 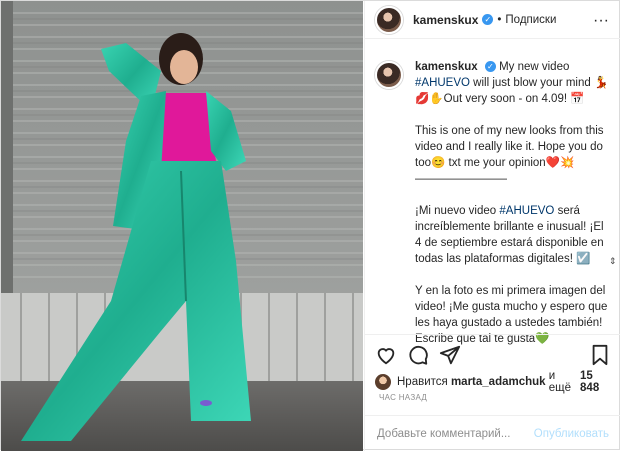 I want to click on comment-bar: Опубликовать, so click(x=492, y=433).